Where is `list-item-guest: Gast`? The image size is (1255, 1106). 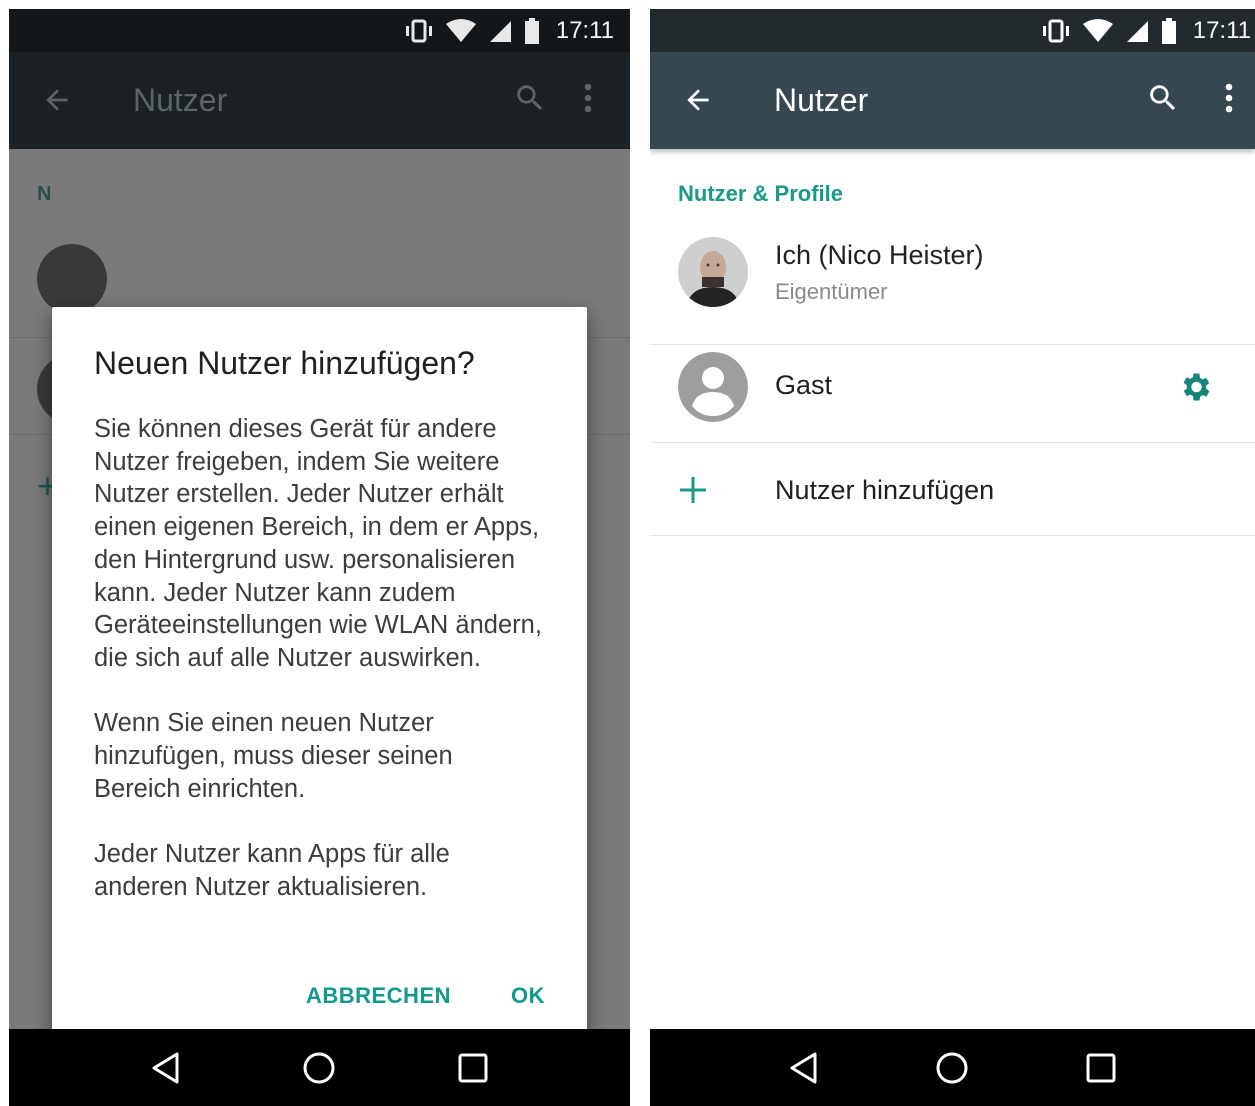 list-item-guest: Gast is located at coordinates (952, 393).